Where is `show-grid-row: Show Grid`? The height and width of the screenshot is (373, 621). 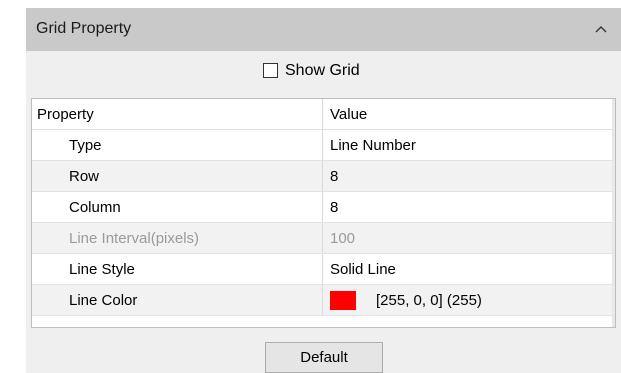
show-grid-row: Show Grid is located at coordinates (323, 71).